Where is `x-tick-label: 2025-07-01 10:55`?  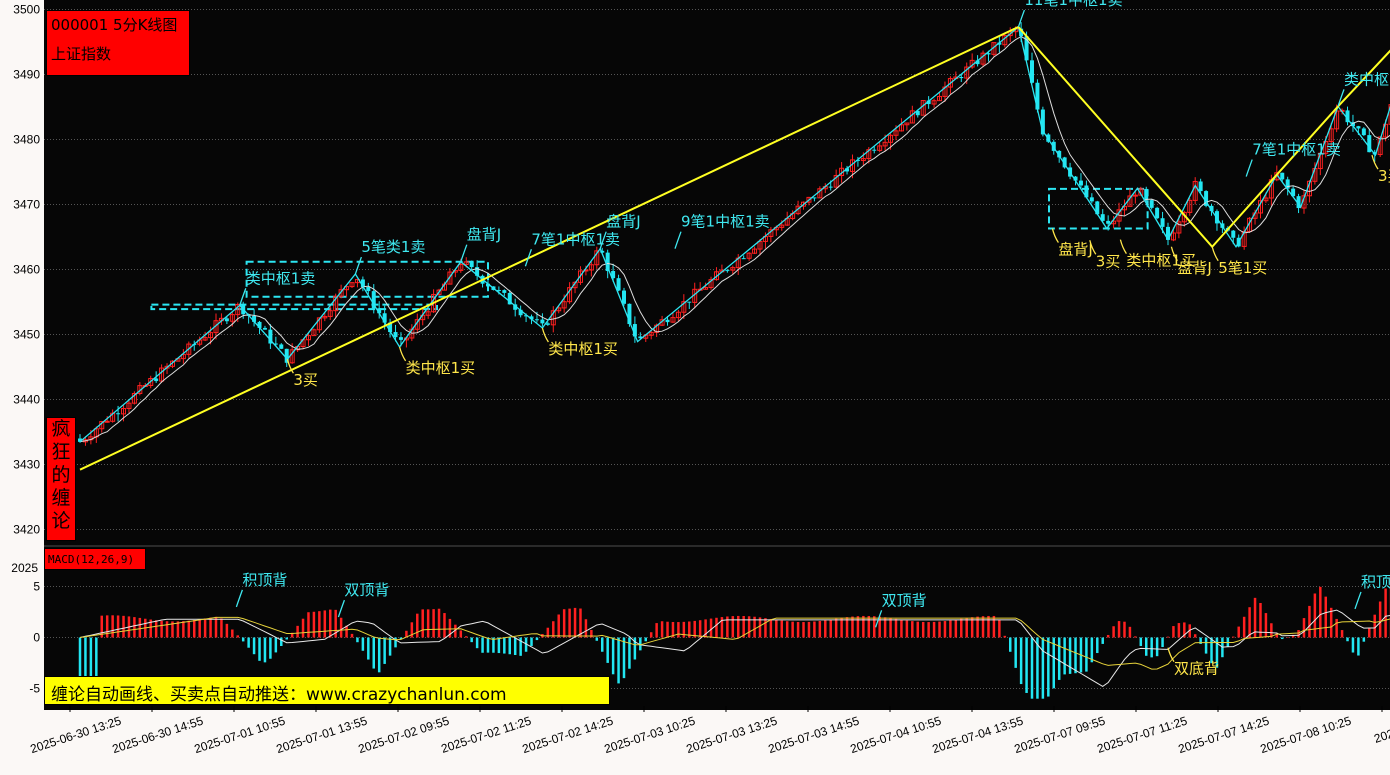
x-tick-label: 2025-07-01 10:55 is located at coordinates (239, 734).